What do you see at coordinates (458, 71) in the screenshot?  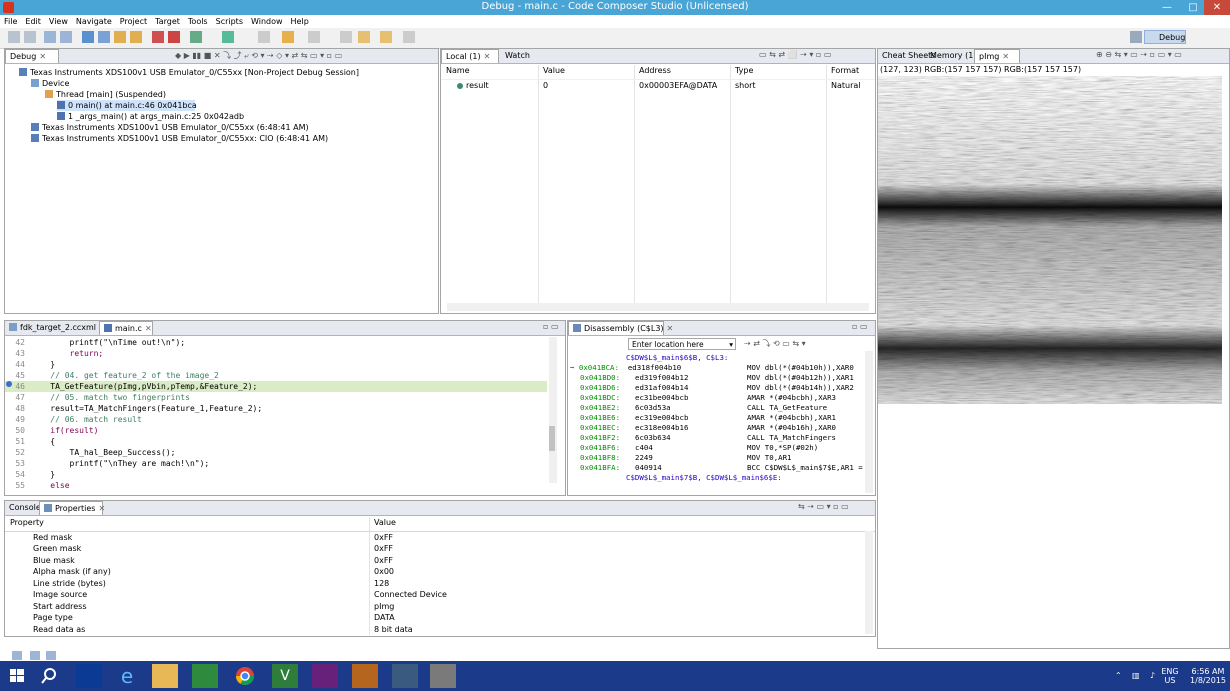 I see `col-name: Name` at bounding box center [458, 71].